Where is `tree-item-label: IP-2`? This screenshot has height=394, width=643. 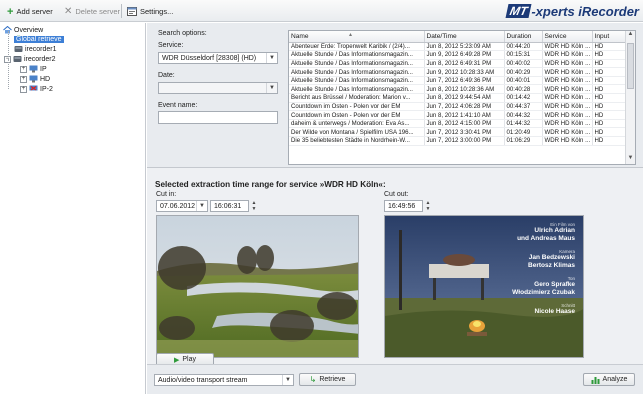 tree-item-label: IP-2 is located at coordinates (46, 89).